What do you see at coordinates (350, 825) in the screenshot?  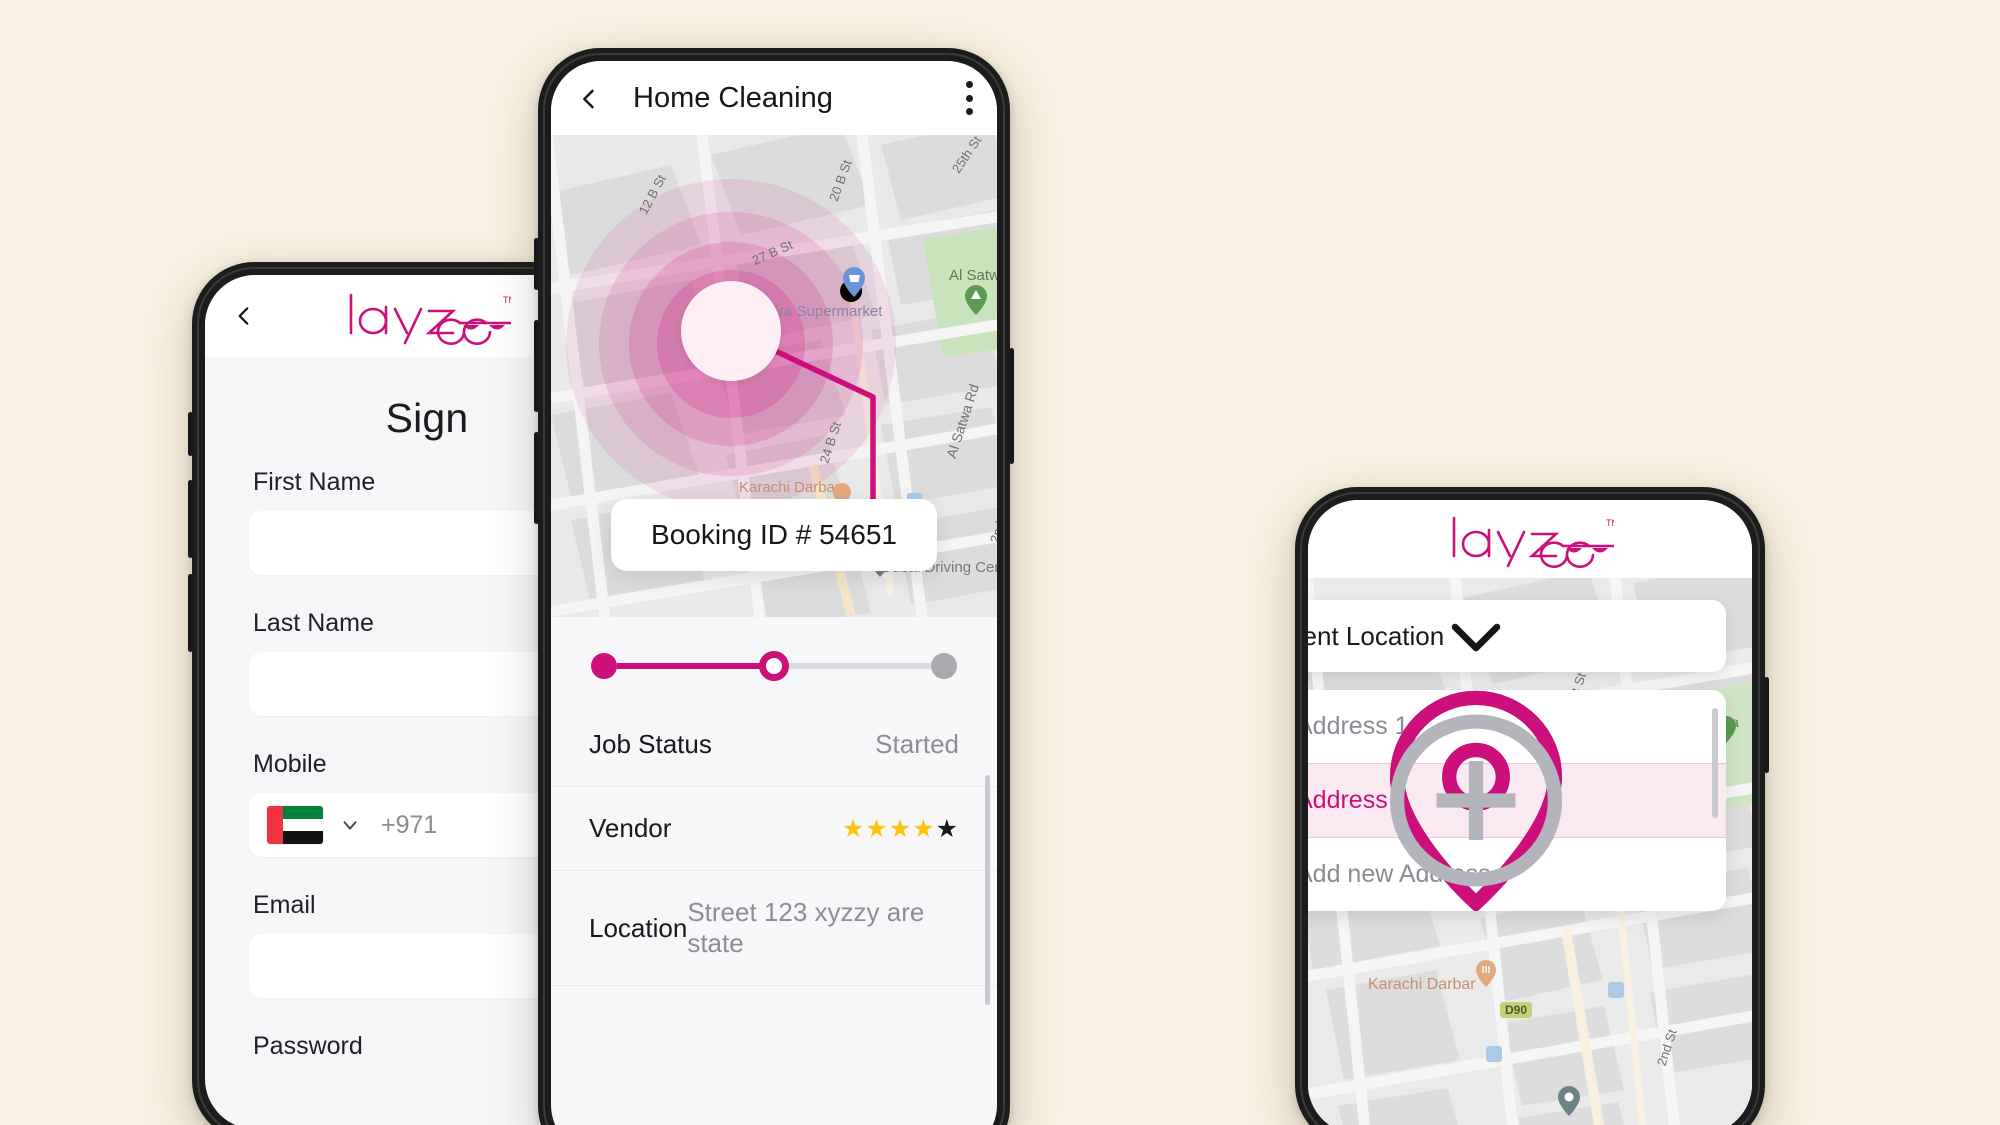 I see `country-chevron-down-icon` at bounding box center [350, 825].